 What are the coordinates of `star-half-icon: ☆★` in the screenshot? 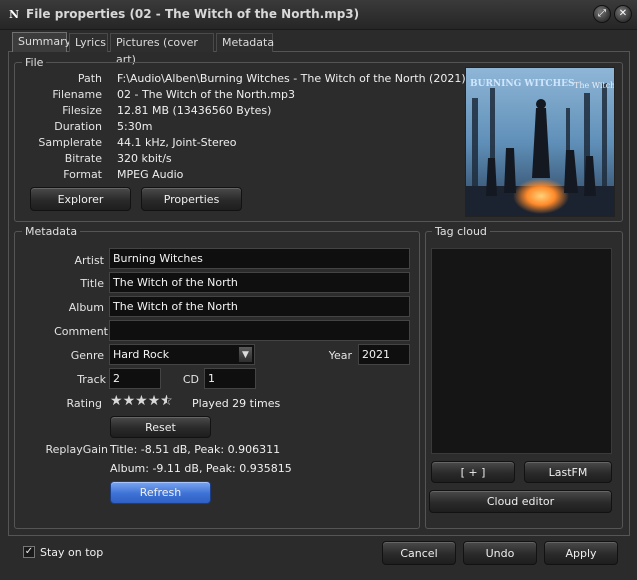 It's located at (166, 402).